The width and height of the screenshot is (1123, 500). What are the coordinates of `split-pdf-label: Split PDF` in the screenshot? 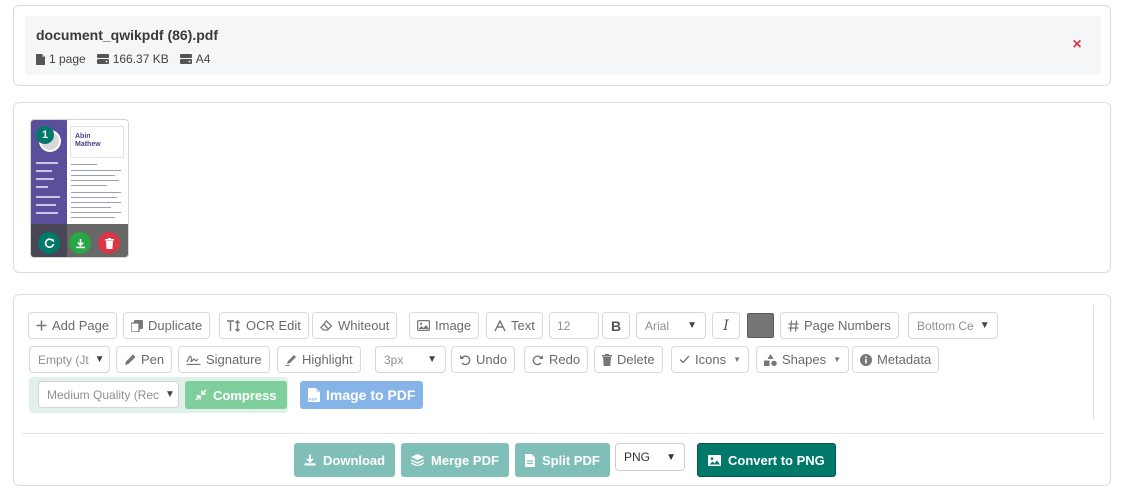 It's located at (571, 460).